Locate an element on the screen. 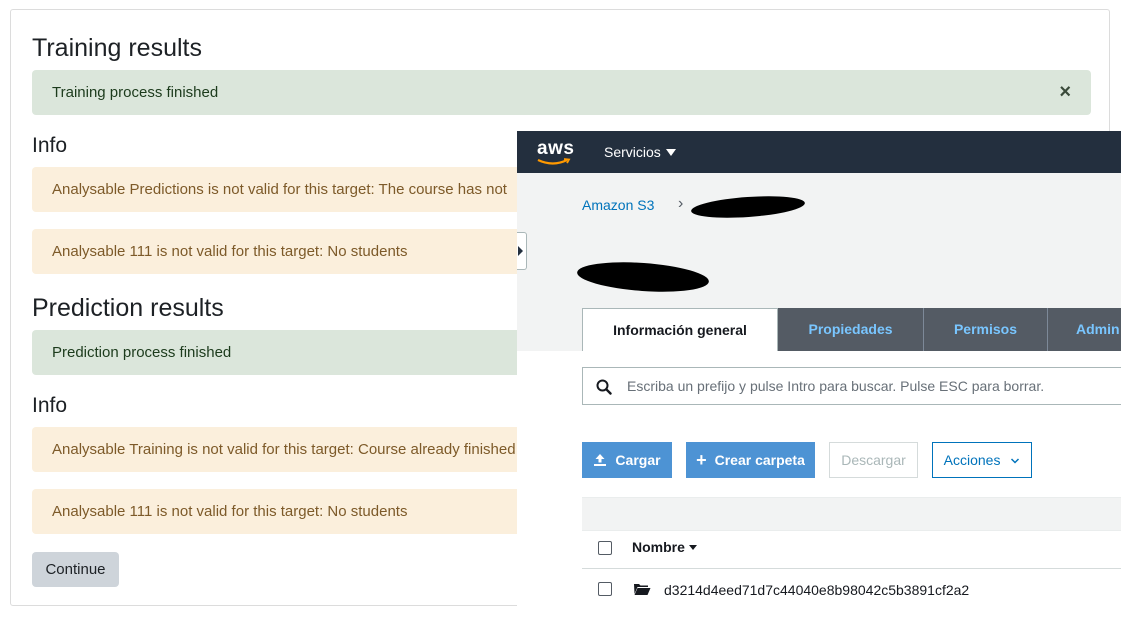 The image size is (1121, 620). tab-informacion-general: Información general is located at coordinates (680, 329).